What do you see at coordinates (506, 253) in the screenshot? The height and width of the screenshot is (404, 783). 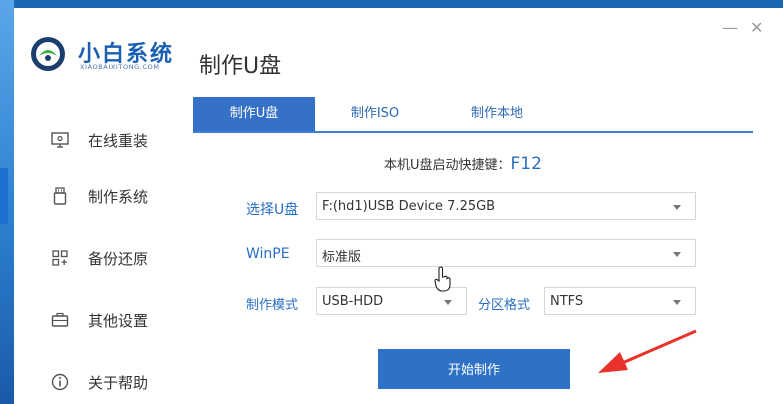 I see `winpe-select: 标准版` at bounding box center [506, 253].